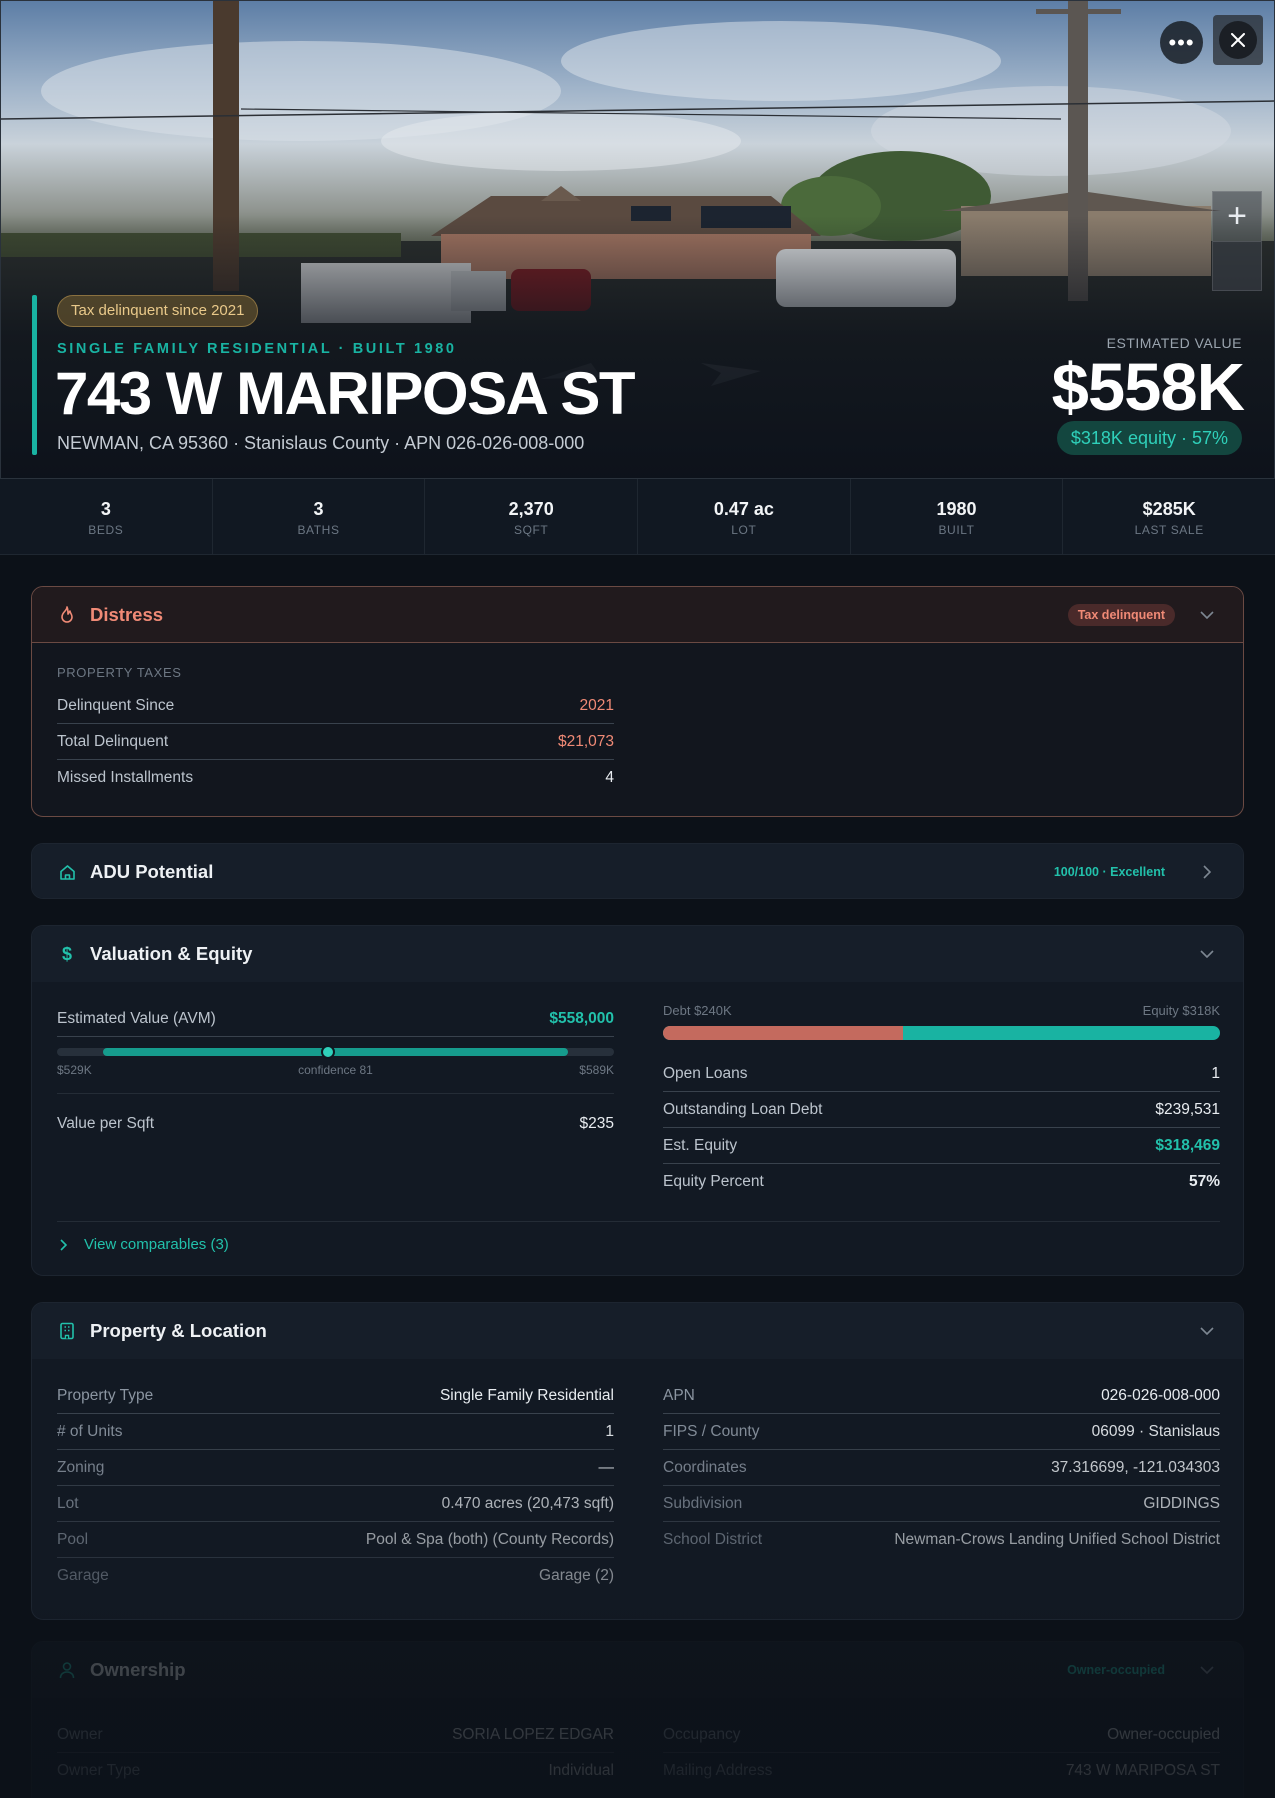 The height and width of the screenshot is (1798, 1275). Describe the element at coordinates (138, 1669) in the screenshot. I see `ownership-title: Ownership` at that location.